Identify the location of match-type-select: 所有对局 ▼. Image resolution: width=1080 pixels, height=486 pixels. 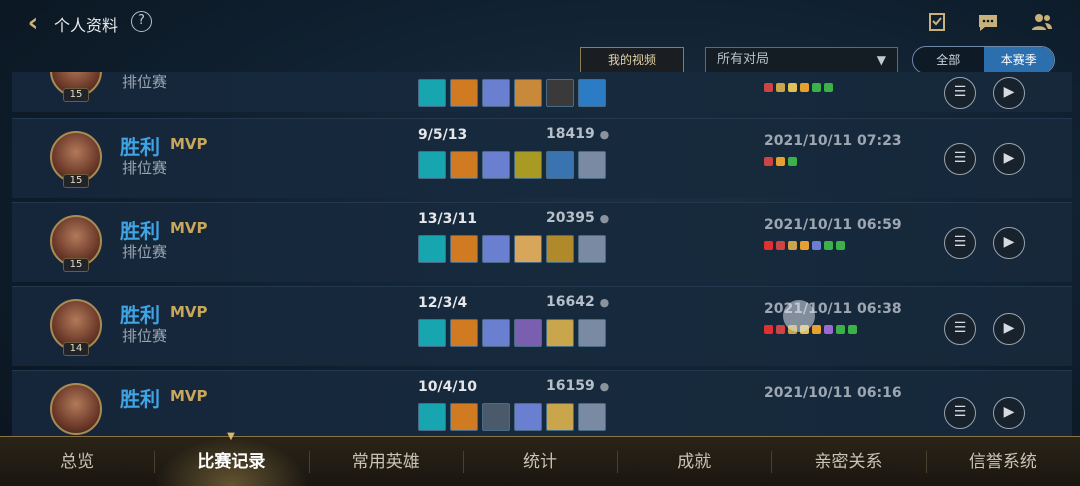
(801, 60).